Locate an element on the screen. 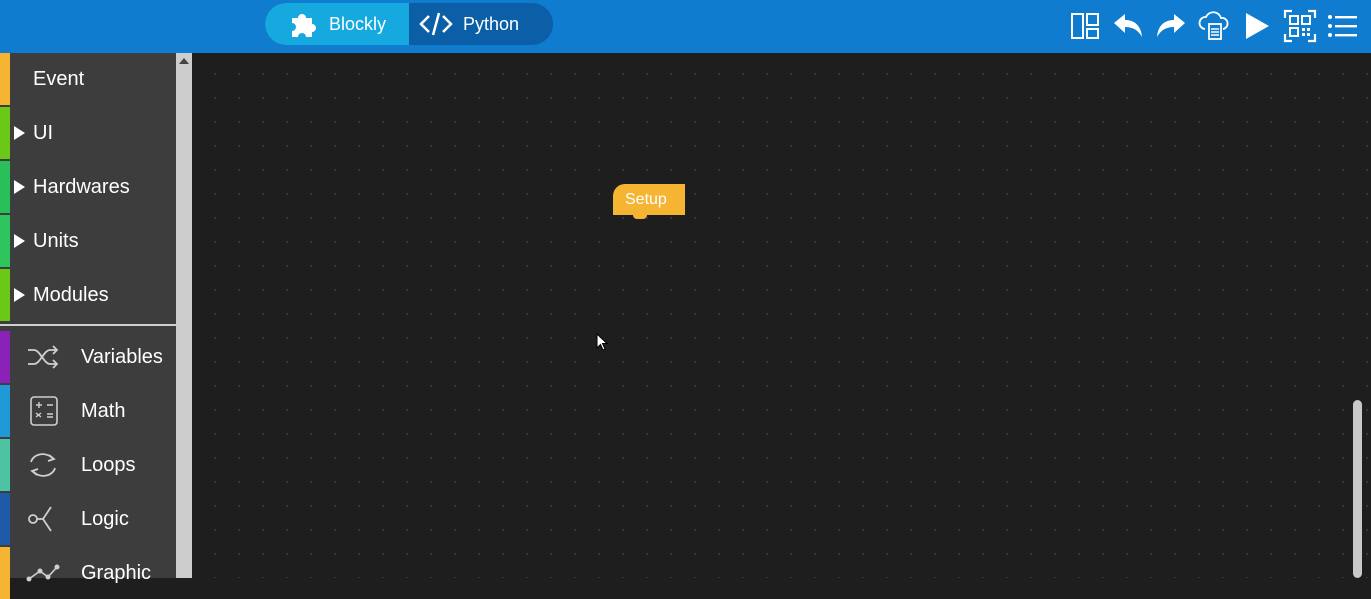  category-label: UI is located at coordinates (43, 133).